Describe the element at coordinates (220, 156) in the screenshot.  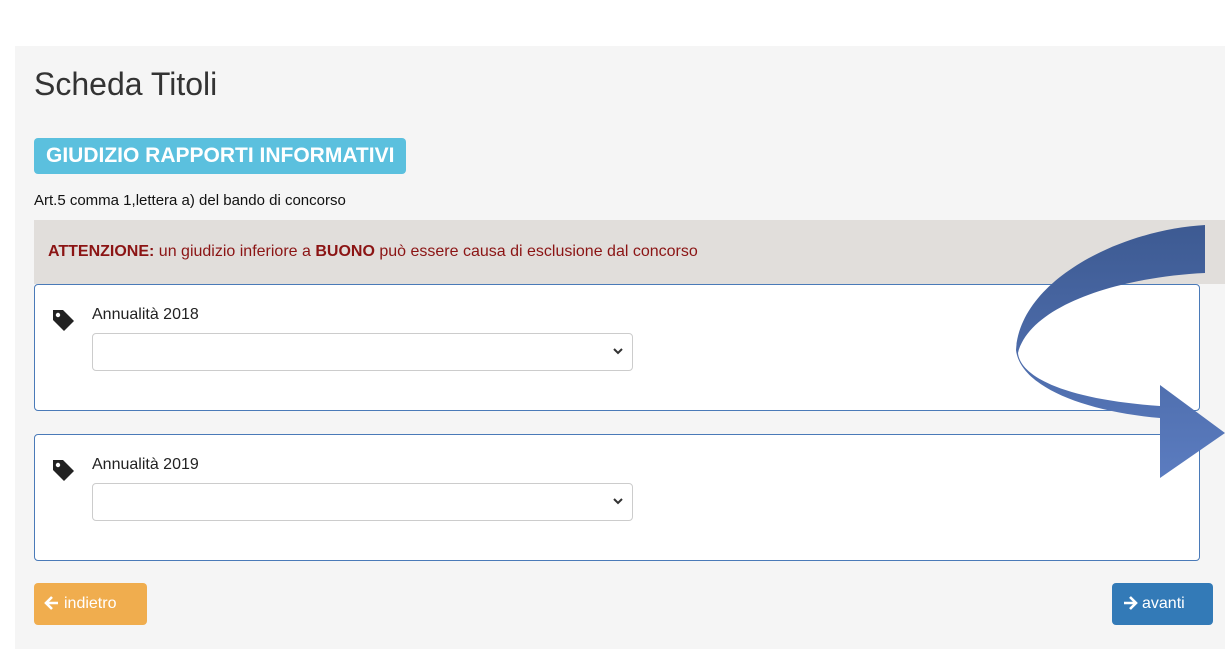
I see `section-label: GIUDIZIO RAPPORTI INFORMATIVI` at that location.